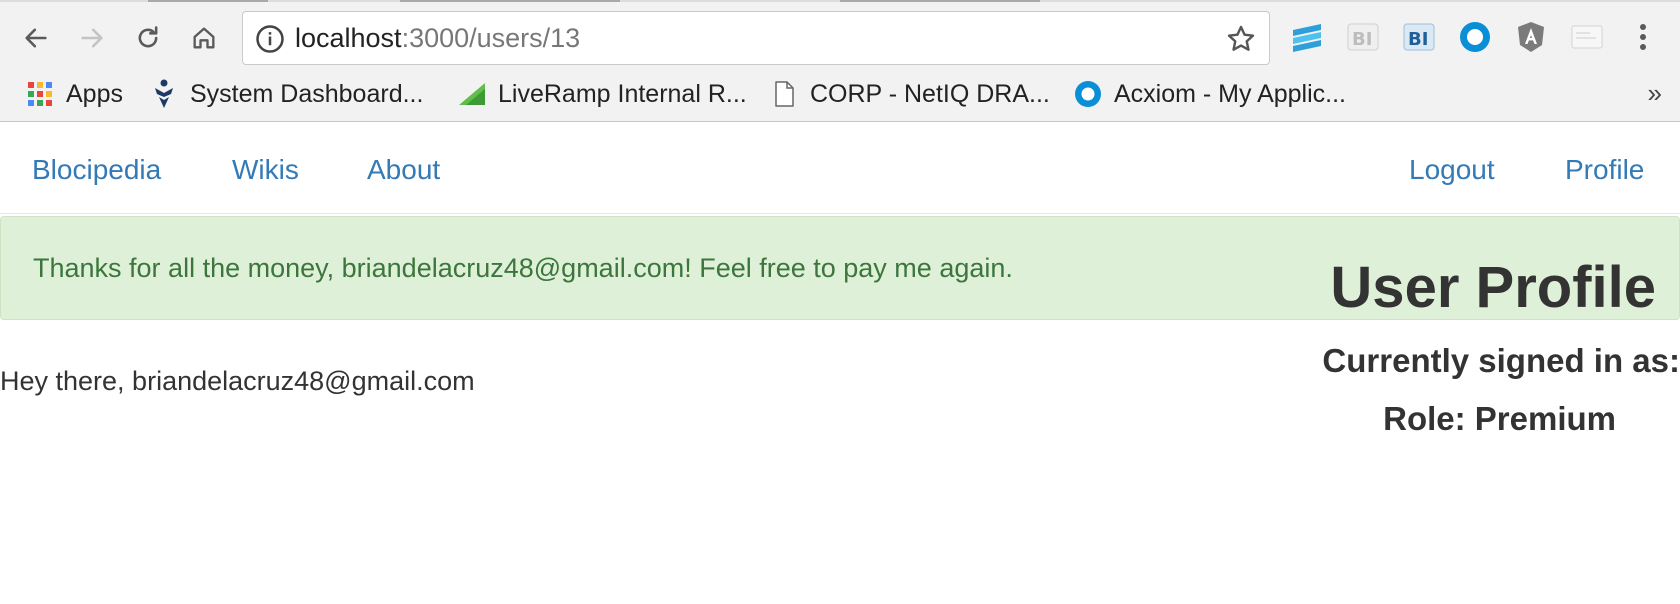 The width and height of the screenshot is (1680, 604). Describe the element at coordinates (1499, 418) in the screenshot. I see `role-label: Role: Premium` at that location.